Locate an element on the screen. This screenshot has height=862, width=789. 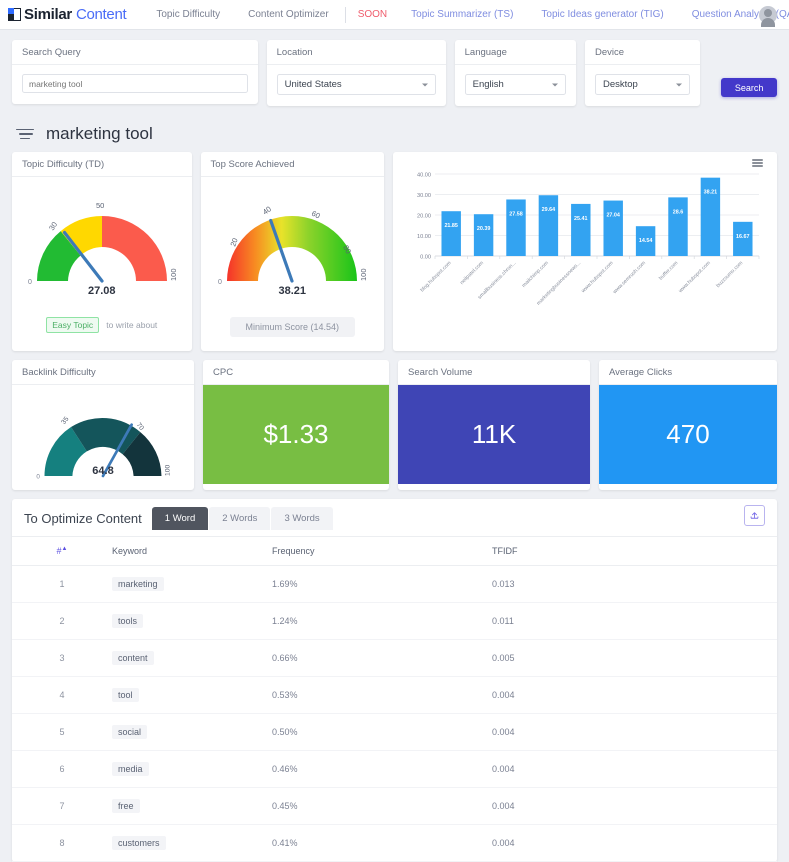
location-label: Location is located at coordinates (356, 52).